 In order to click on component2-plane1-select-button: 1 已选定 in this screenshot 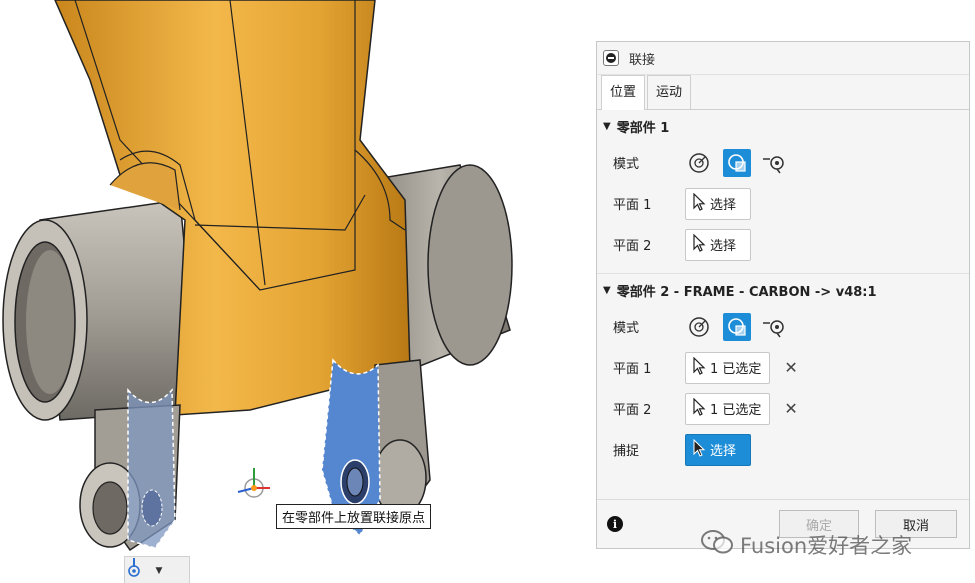, I will do `click(728, 367)`.